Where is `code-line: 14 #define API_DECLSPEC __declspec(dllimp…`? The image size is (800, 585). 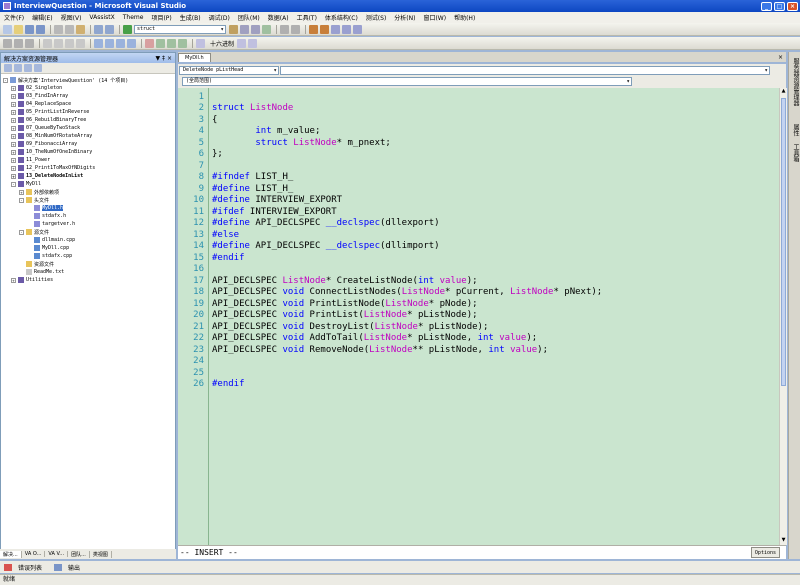 code-line: 14 #define API_DECLSPEC __declspec(dllimp… is located at coordinates (308, 247).